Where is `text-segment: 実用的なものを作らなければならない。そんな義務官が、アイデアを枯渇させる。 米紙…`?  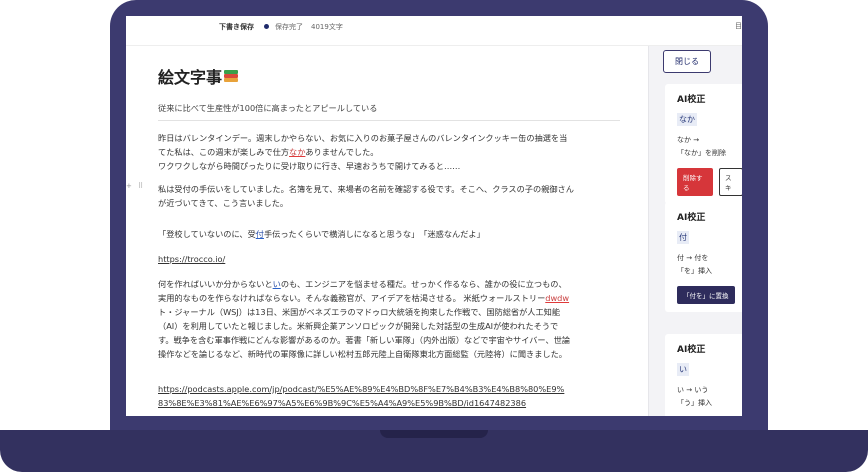 text-segment: 実用的なものを作らなければならない。そんな義務官が、アイデアを枯渇させる。 米紙… is located at coordinates (352, 298).